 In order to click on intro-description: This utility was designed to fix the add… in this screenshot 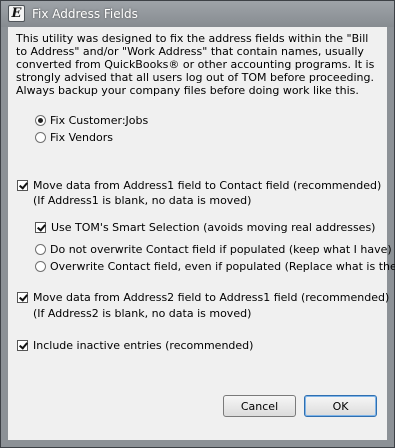, I will do `click(195, 64)`.